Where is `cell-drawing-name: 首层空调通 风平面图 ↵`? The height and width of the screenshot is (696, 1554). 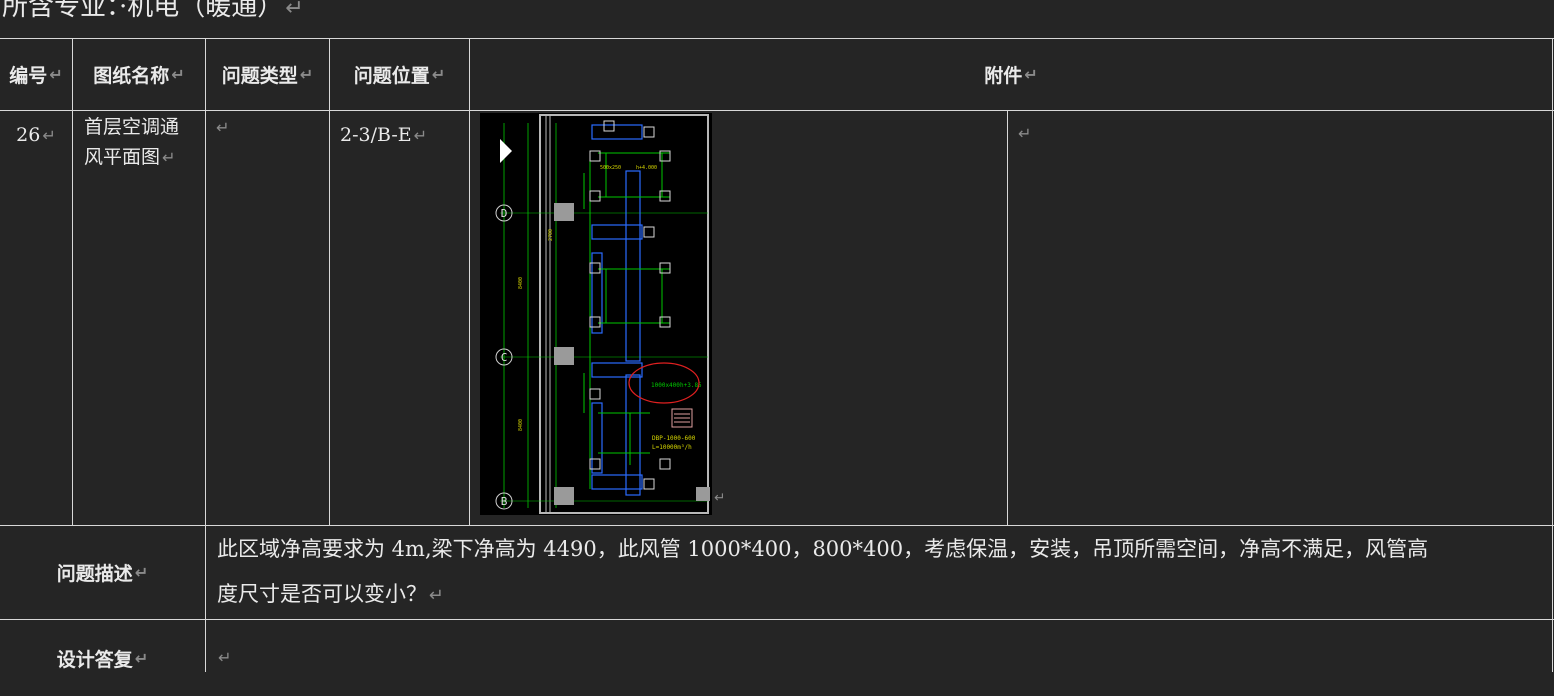
cell-drawing-name: 首层空调通 风平面图 ↵ is located at coordinates (132, 142).